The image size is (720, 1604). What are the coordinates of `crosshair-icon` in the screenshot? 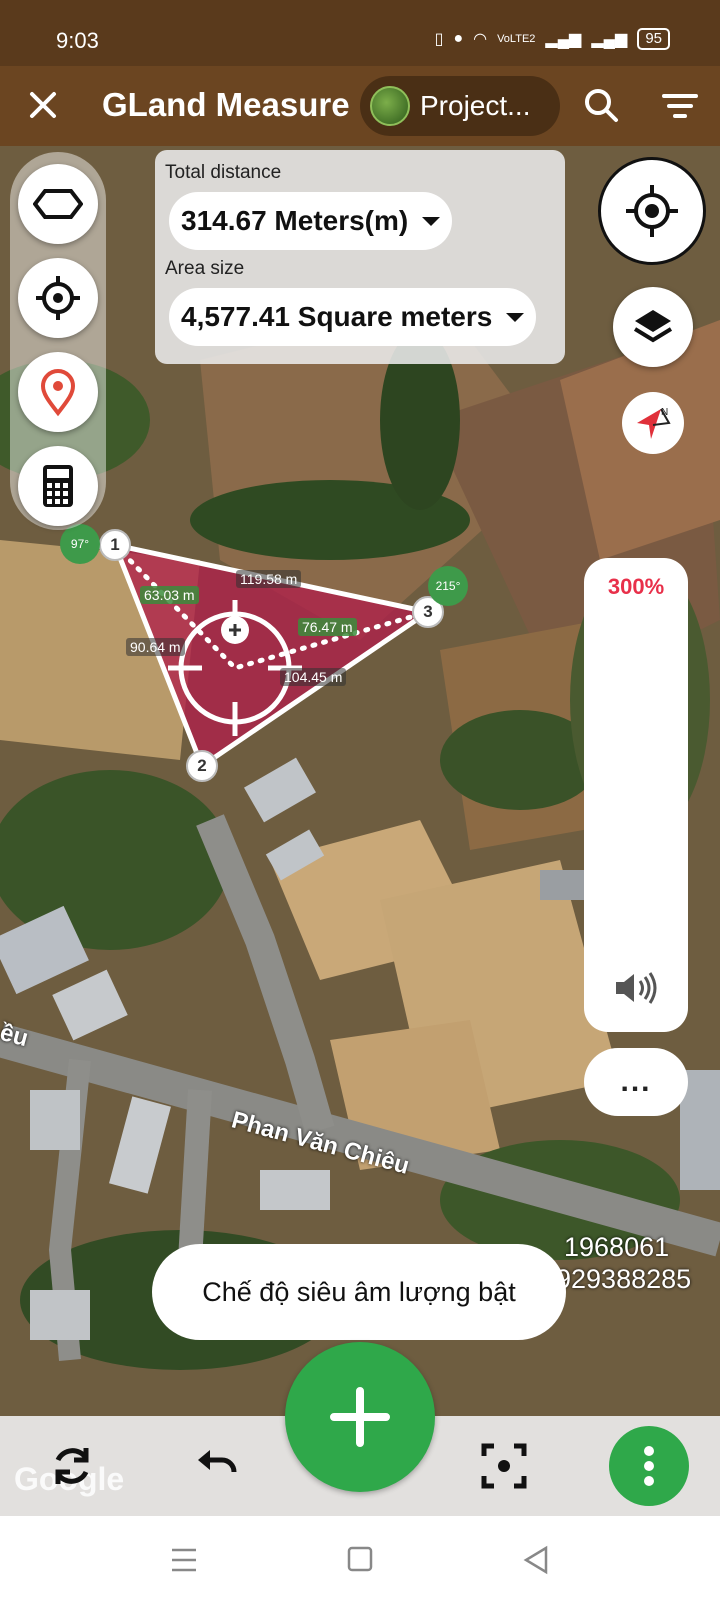 It's located at (58, 298).